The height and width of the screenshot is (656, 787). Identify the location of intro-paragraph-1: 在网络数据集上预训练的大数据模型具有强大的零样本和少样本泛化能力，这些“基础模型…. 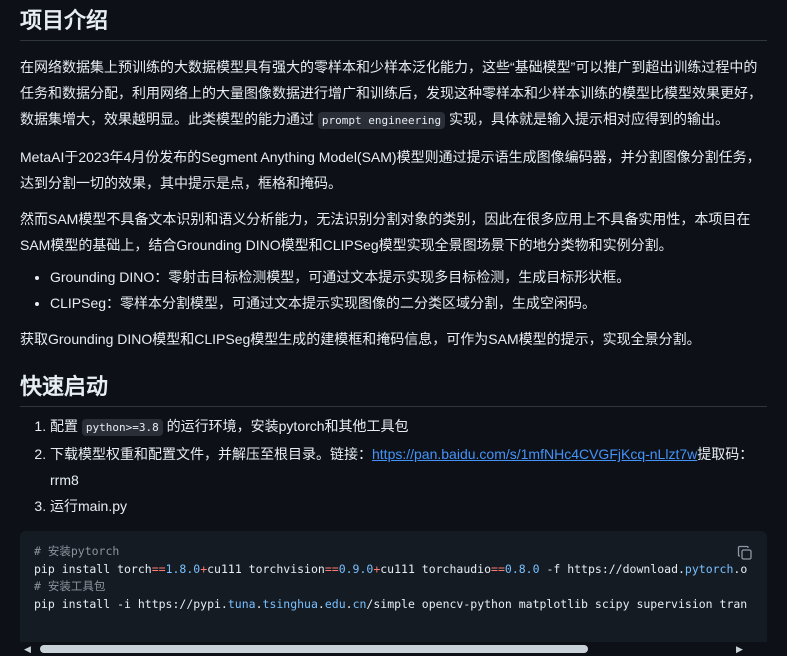
(393, 94).